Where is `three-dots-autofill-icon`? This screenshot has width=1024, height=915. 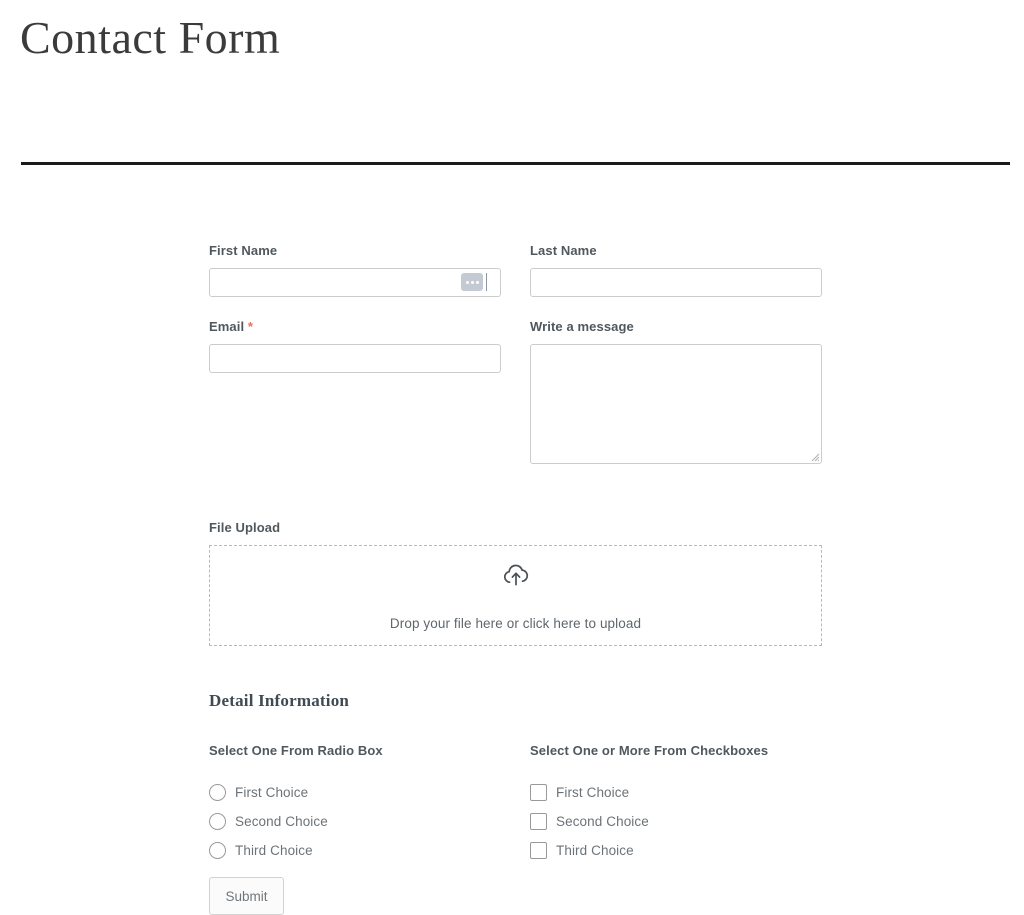 three-dots-autofill-icon is located at coordinates (472, 282).